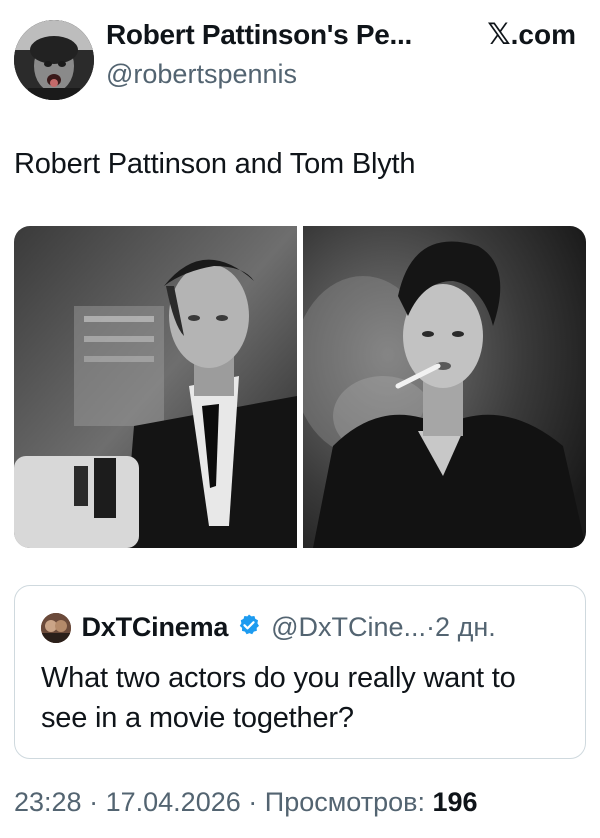 Image resolution: width=600 pixels, height=838 pixels. I want to click on quoted-author-avatar, so click(56, 627).